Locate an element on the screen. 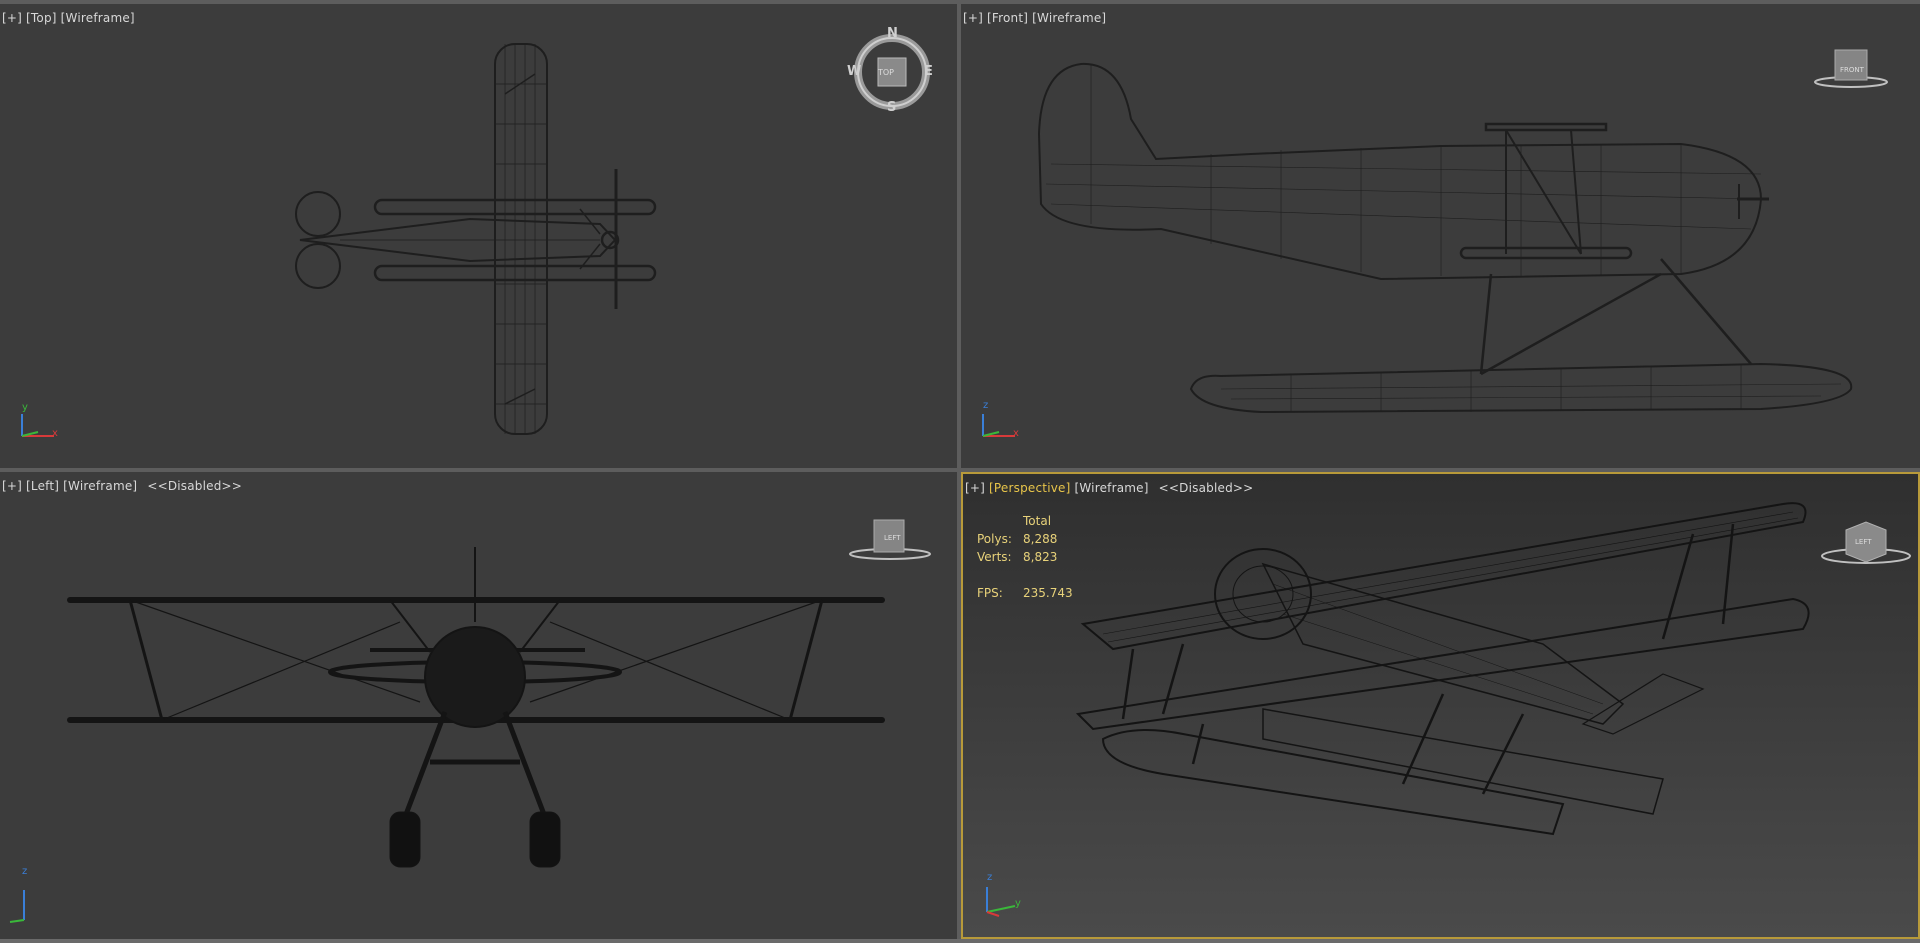  left-view-wireframe is located at coordinates (476, 707).